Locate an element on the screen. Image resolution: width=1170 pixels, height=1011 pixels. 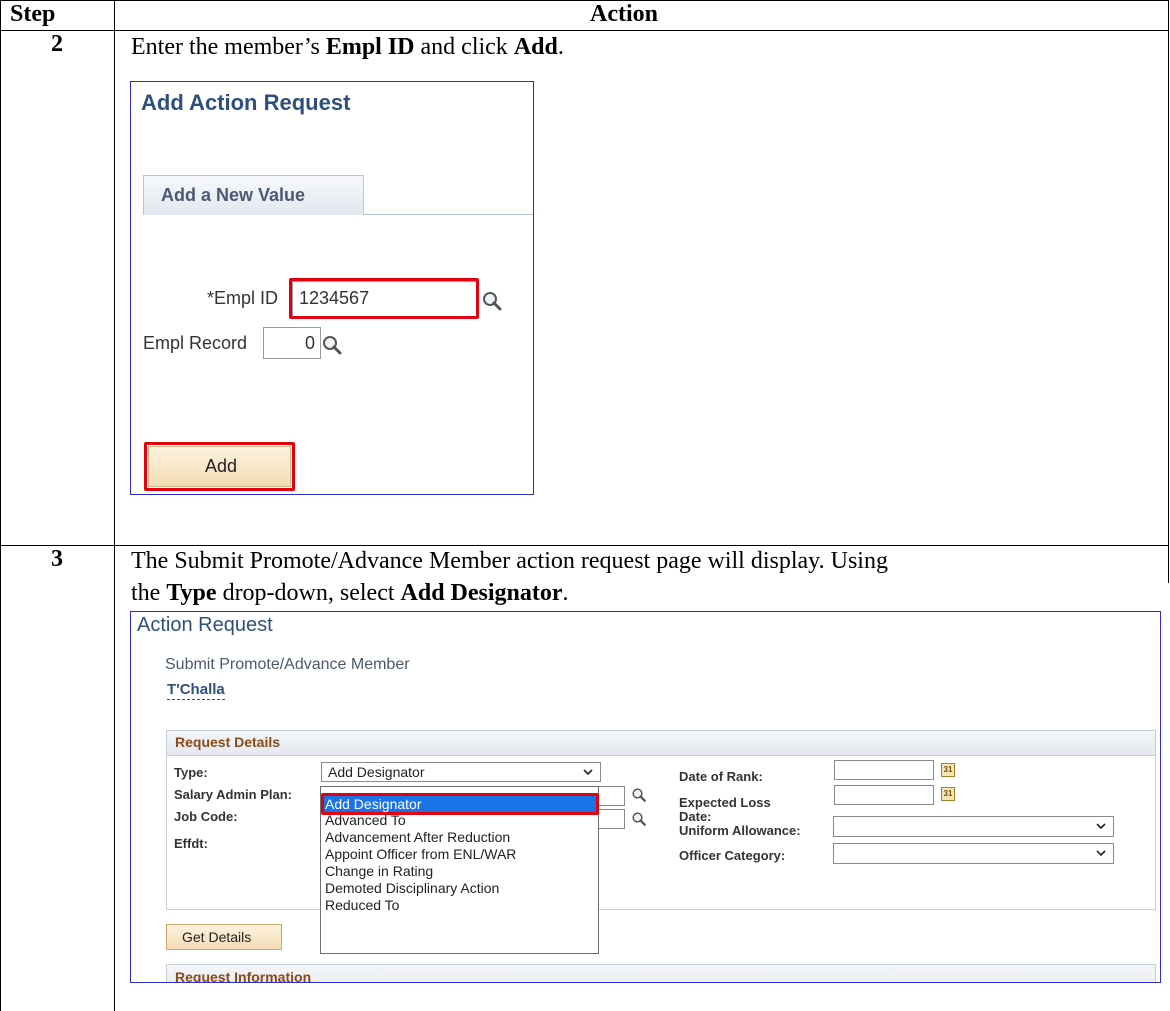
salary-admin-plan-input is located at coordinates (611, 796).